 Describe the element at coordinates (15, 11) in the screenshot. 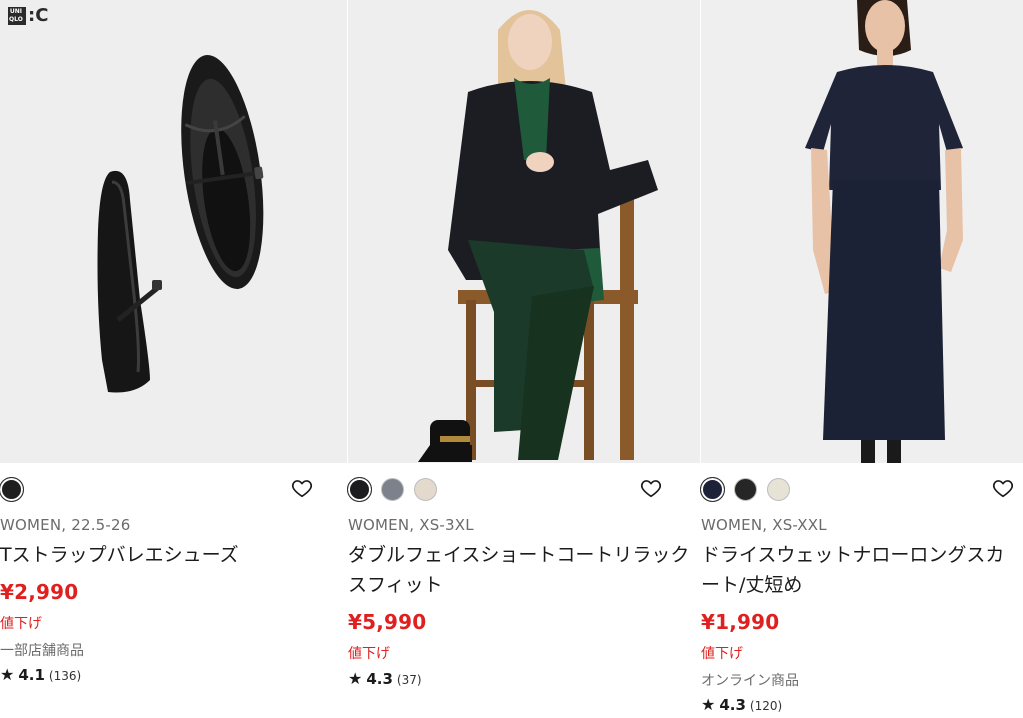

I see `brand-logo-letters-top: UNI` at that location.